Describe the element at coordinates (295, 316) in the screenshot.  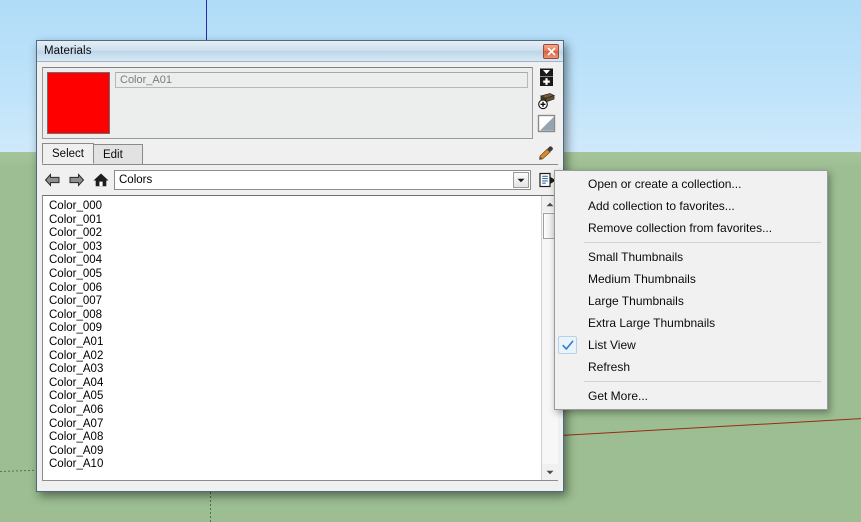
I see `list-item: Color_008` at that location.